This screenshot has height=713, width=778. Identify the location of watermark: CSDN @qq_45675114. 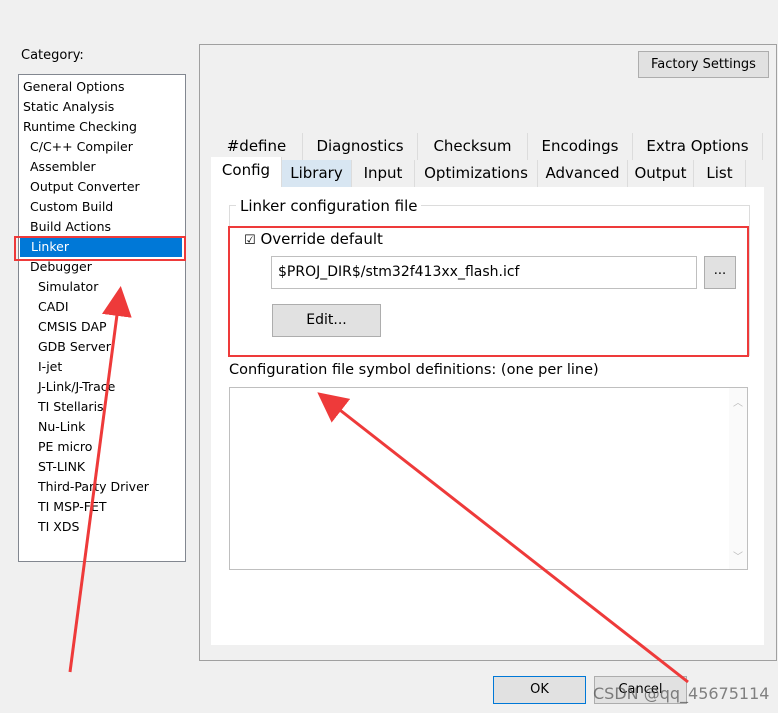
(681, 693).